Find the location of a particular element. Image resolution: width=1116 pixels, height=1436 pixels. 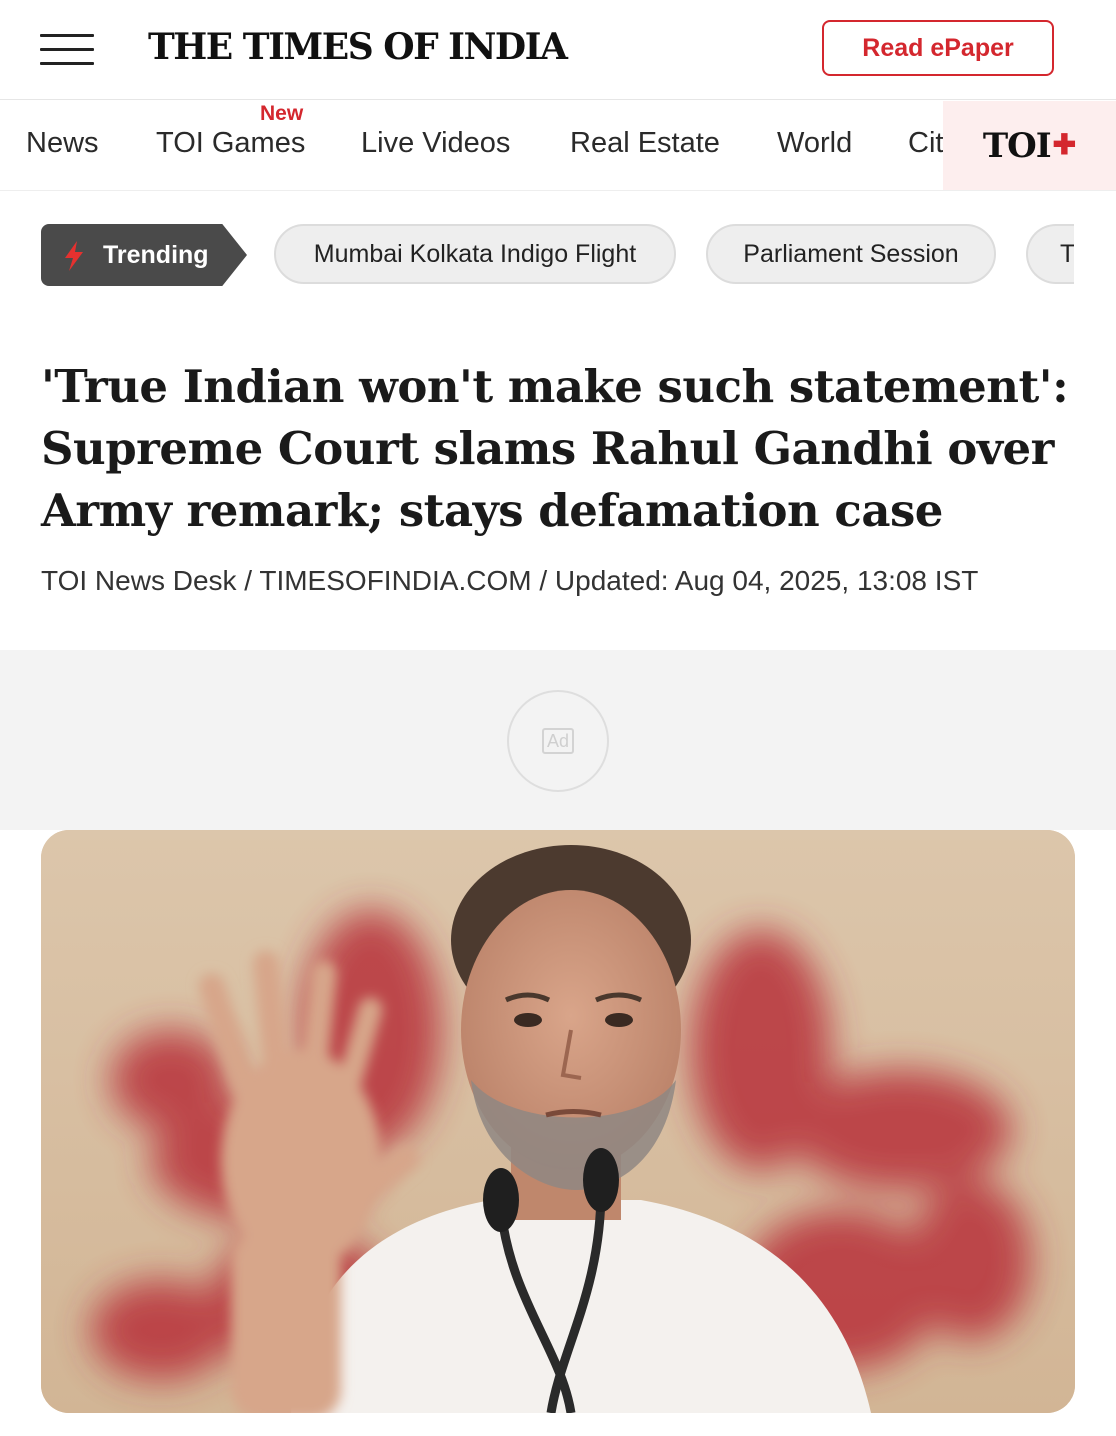

plus-icon: ✚ is located at coordinates (1064, 144).